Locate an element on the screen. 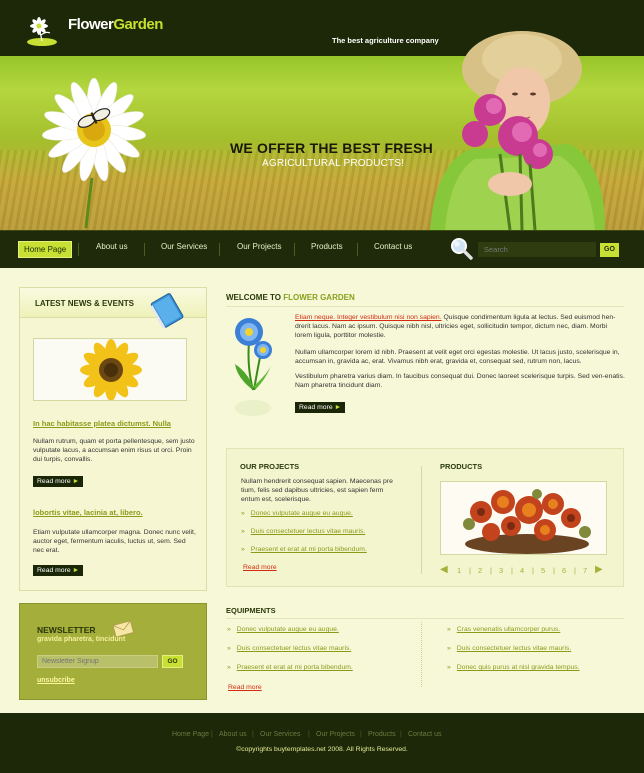 This screenshot has width=644, height=773. footer-link-about: About us is located at coordinates (233, 734).